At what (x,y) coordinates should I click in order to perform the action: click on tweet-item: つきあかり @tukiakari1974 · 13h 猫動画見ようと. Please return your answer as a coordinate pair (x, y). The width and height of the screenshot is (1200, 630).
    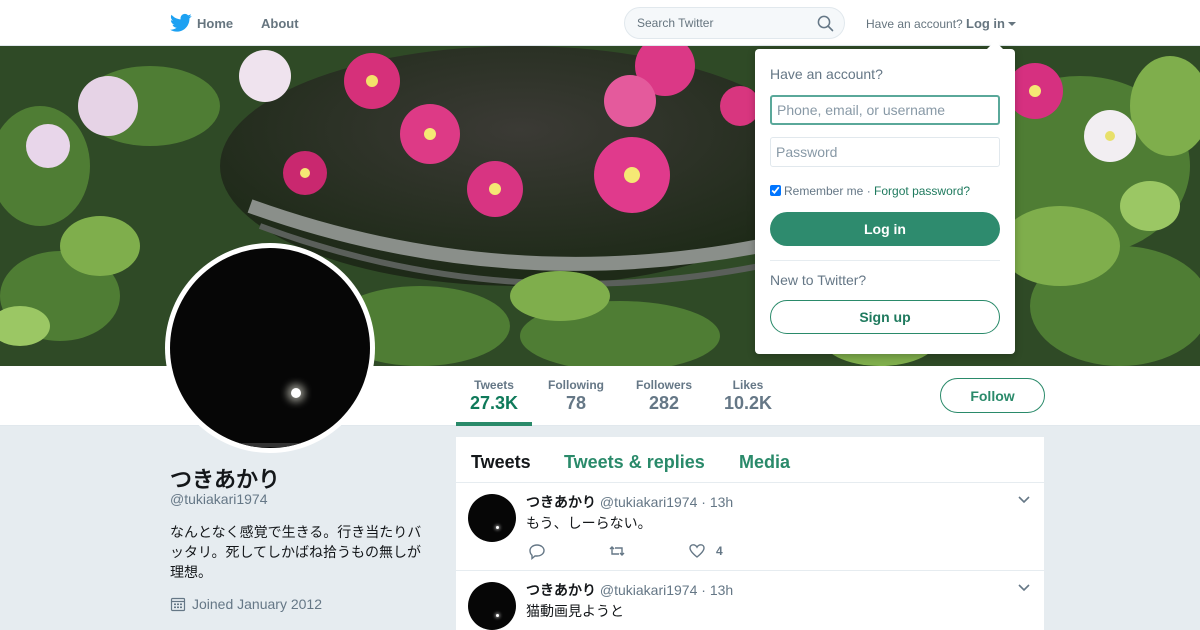
    Looking at the image, I should click on (750, 600).